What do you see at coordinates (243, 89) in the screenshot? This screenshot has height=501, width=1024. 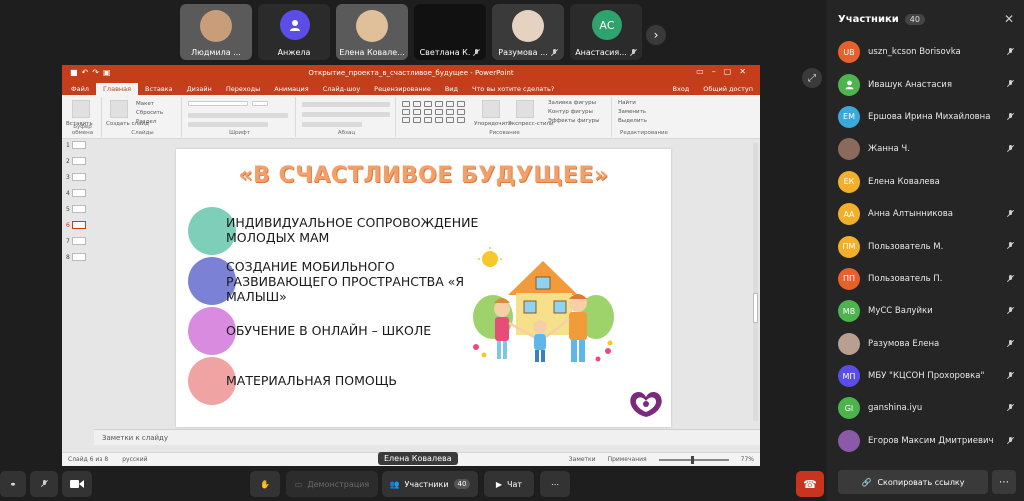 I see `tab-transitions: Переходы` at bounding box center [243, 89].